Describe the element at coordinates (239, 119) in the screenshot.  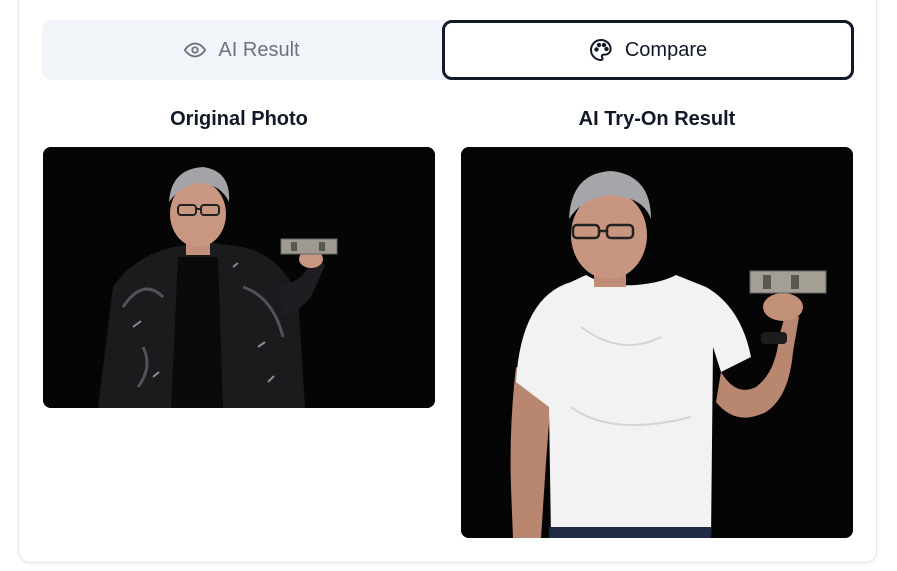
I see `original-photo-title: Original Photo` at that location.